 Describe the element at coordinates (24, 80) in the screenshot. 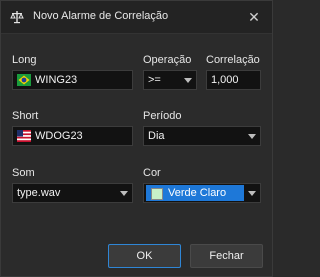

I see `brazil-flag-icon` at that location.